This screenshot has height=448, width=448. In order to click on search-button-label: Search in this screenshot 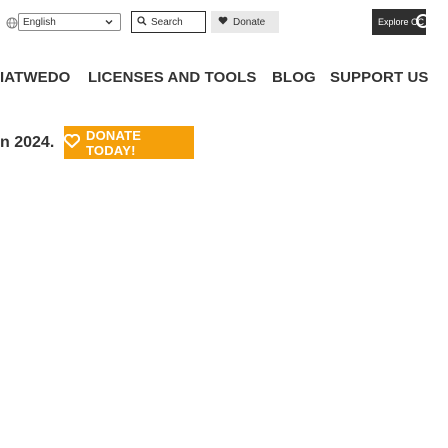, I will do `click(167, 22)`.